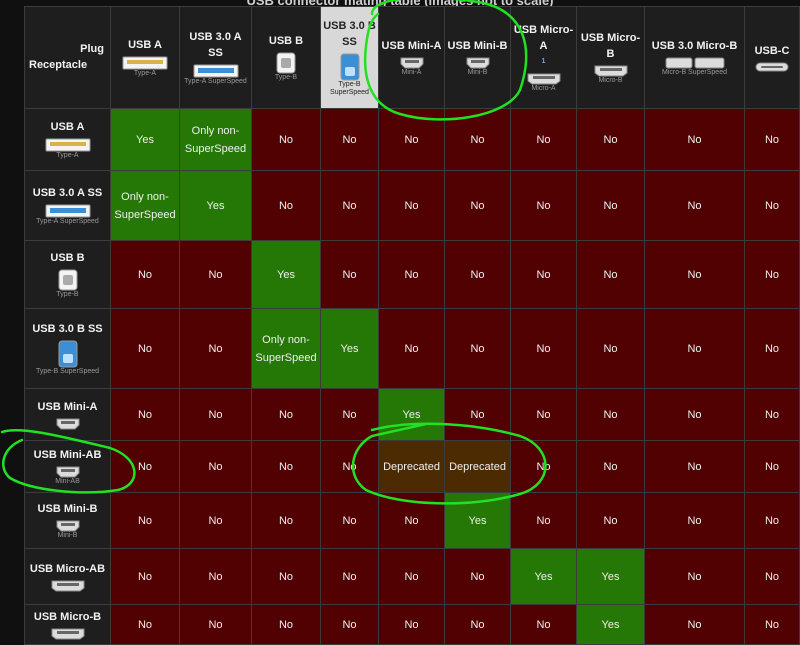 The height and width of the screenshot is (645, 800). What do you see at coordinates (349, 88) in the screenshot?
I see `column-header-caption: Type-B SuperSpeed` at bounding box center [349, 88].